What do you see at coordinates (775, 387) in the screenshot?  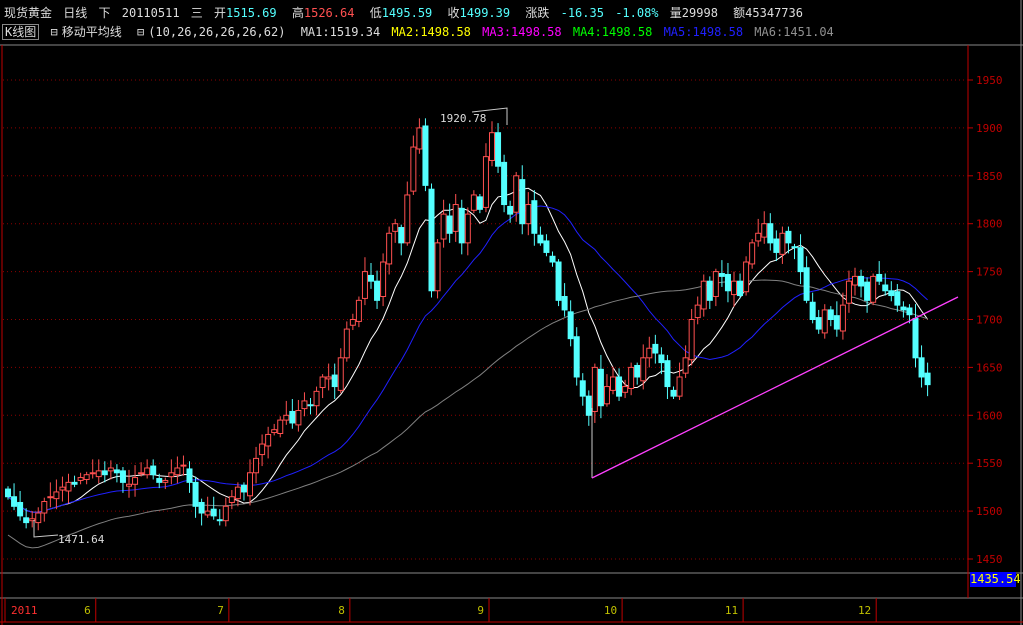 I see `support-trendline` at bounding box center [775, 387].